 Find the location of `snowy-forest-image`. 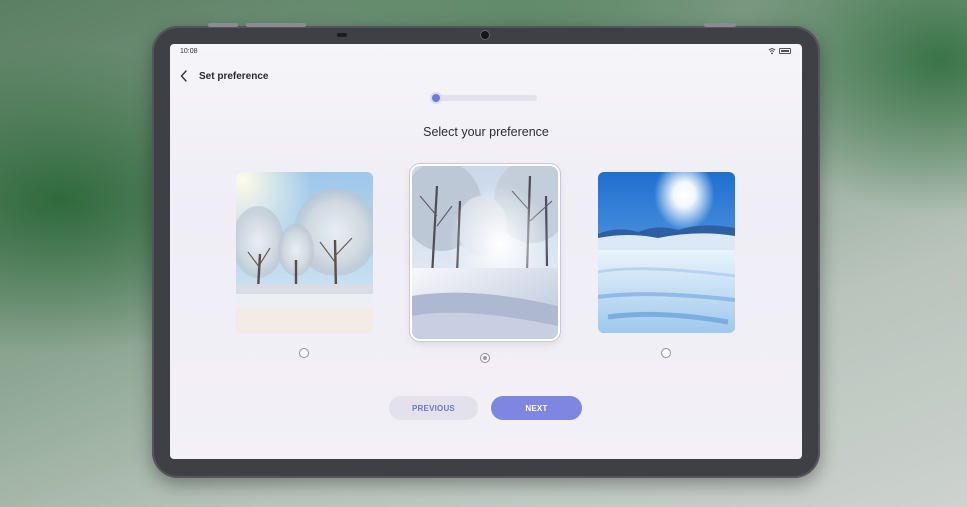

snowy-forest-image is located at coordinates (485, 252).